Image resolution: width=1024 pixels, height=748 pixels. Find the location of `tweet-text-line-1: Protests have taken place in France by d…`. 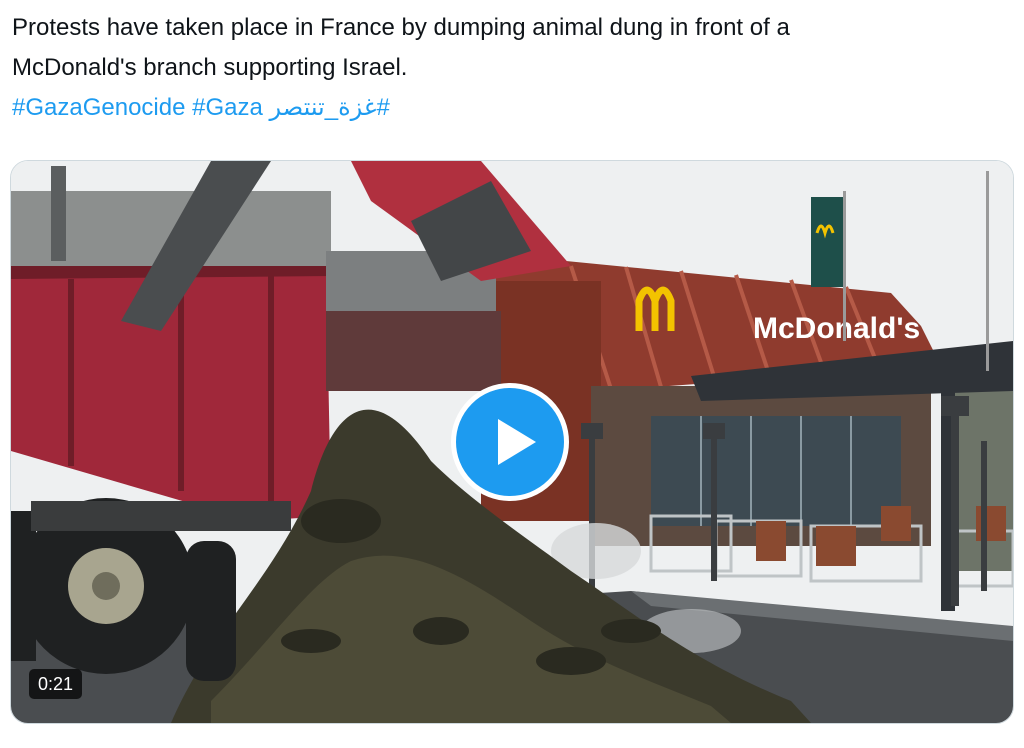

tweet-text-line-1: Protests have taken place in France by d… is located at coordinates (401, 27).